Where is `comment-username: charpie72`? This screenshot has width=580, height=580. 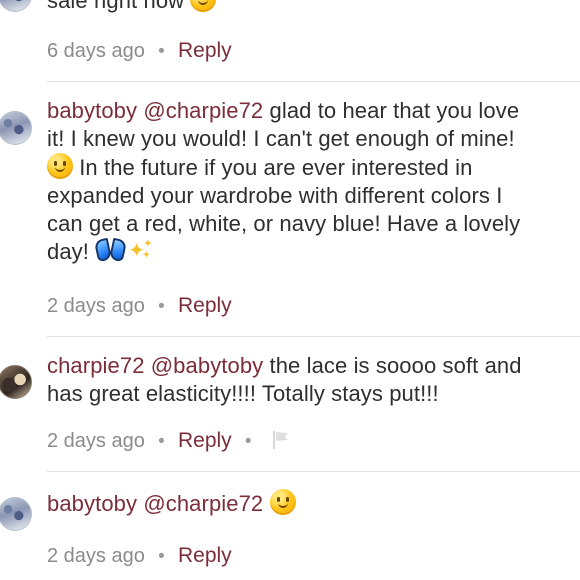 comment-username: charpie72 is located at coordinates (96, 365).